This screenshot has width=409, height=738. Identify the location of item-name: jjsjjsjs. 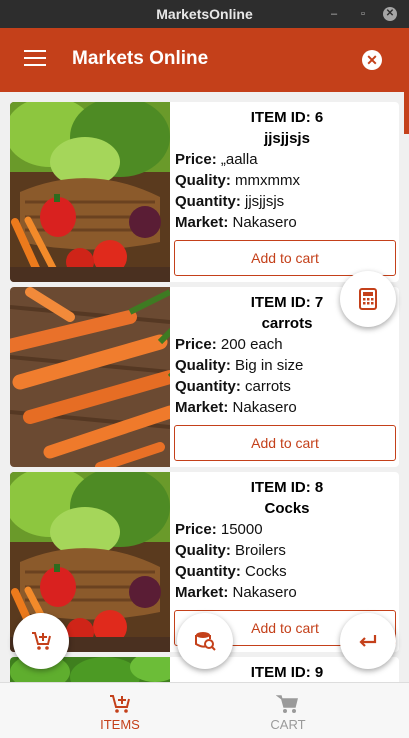
(287, 138).